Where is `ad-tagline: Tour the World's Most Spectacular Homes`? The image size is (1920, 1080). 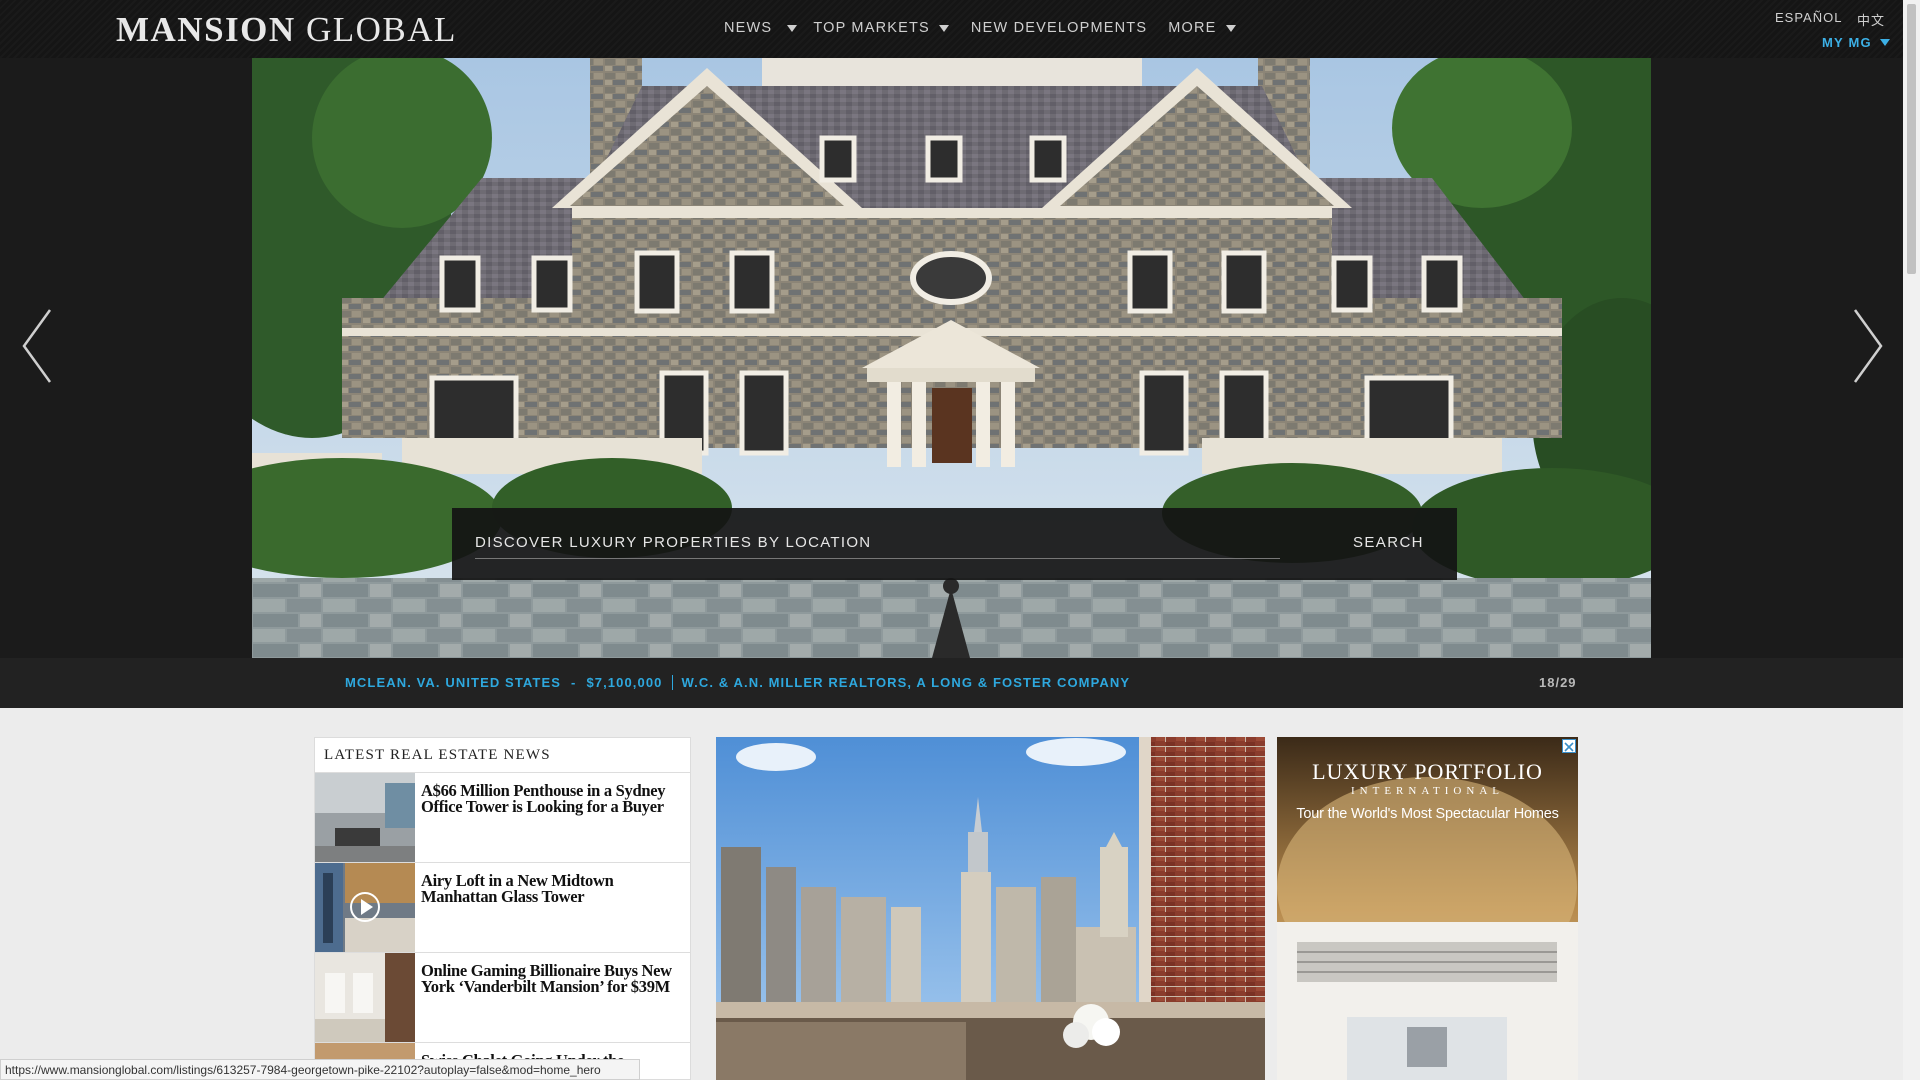
ad-tagline: Tour the World's Most Spectacular Homes is located at coordinates (1427, 814).